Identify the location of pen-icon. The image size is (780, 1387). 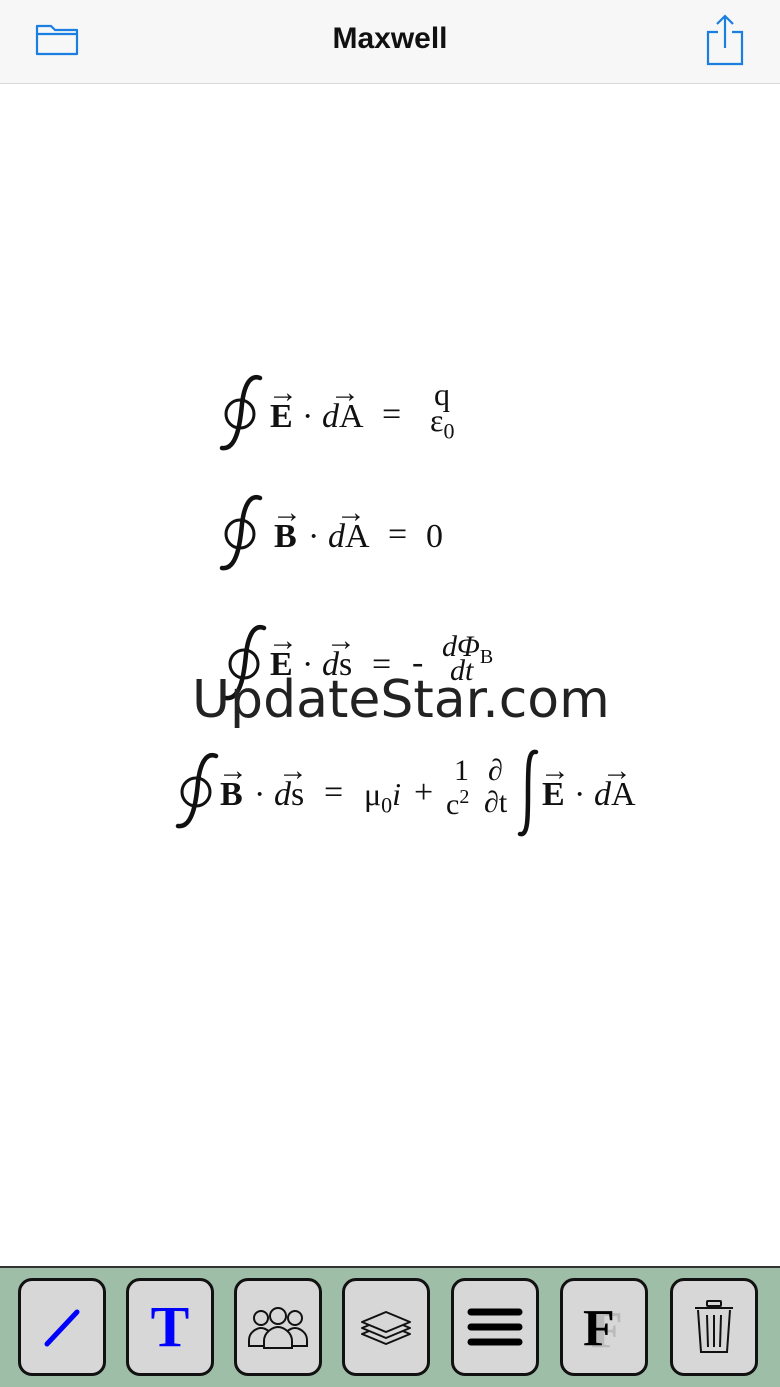
(62, 1328).